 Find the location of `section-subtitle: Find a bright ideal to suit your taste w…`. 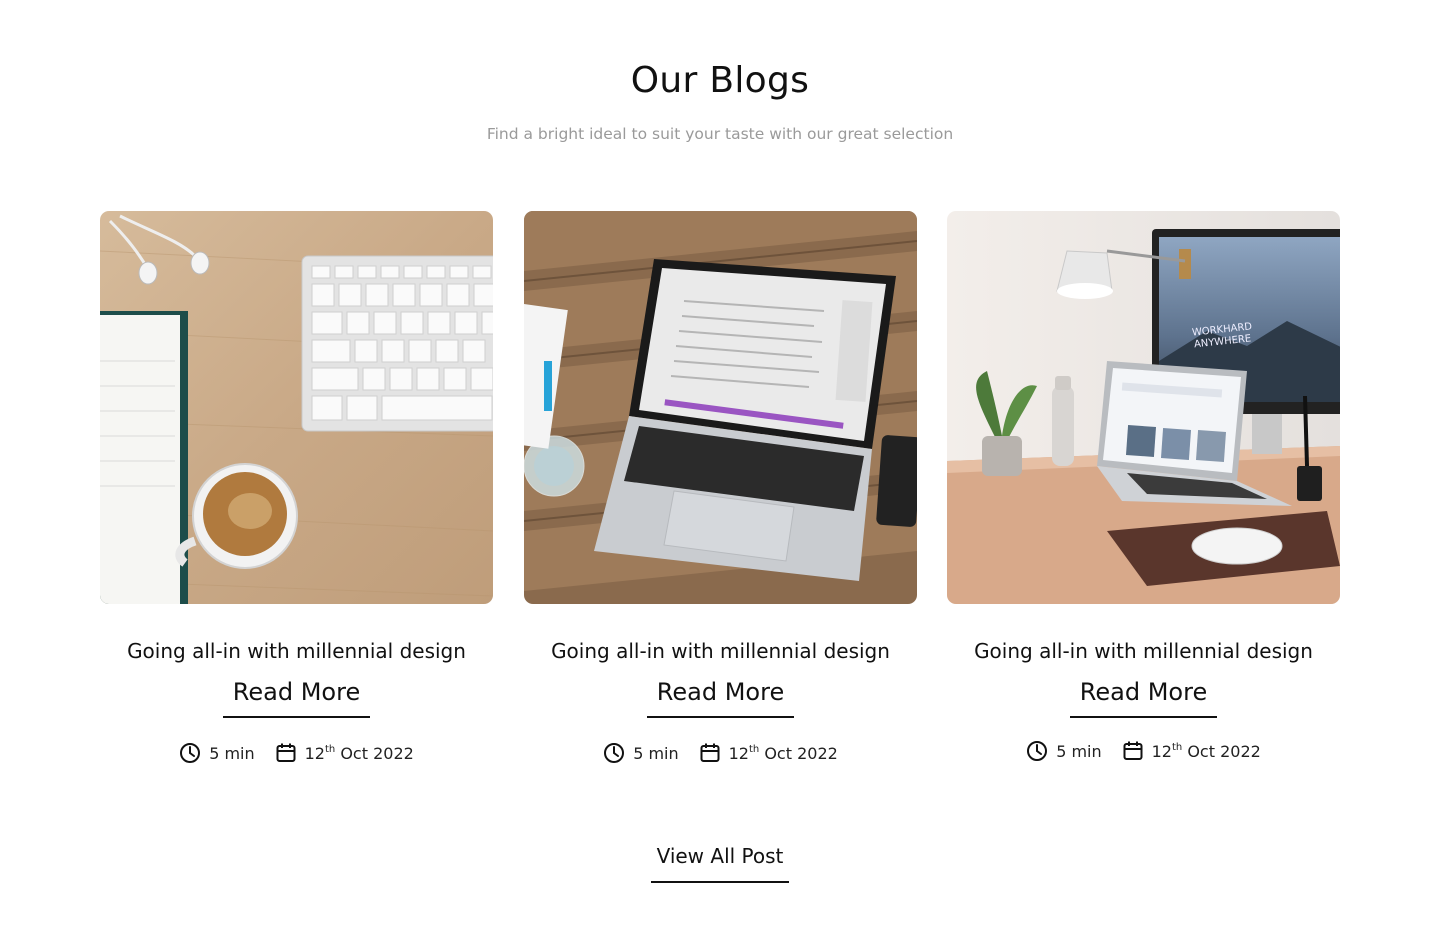

section-subtitle: Find a bright ideal to suit your taste w… is located at coordinates (720, 134).